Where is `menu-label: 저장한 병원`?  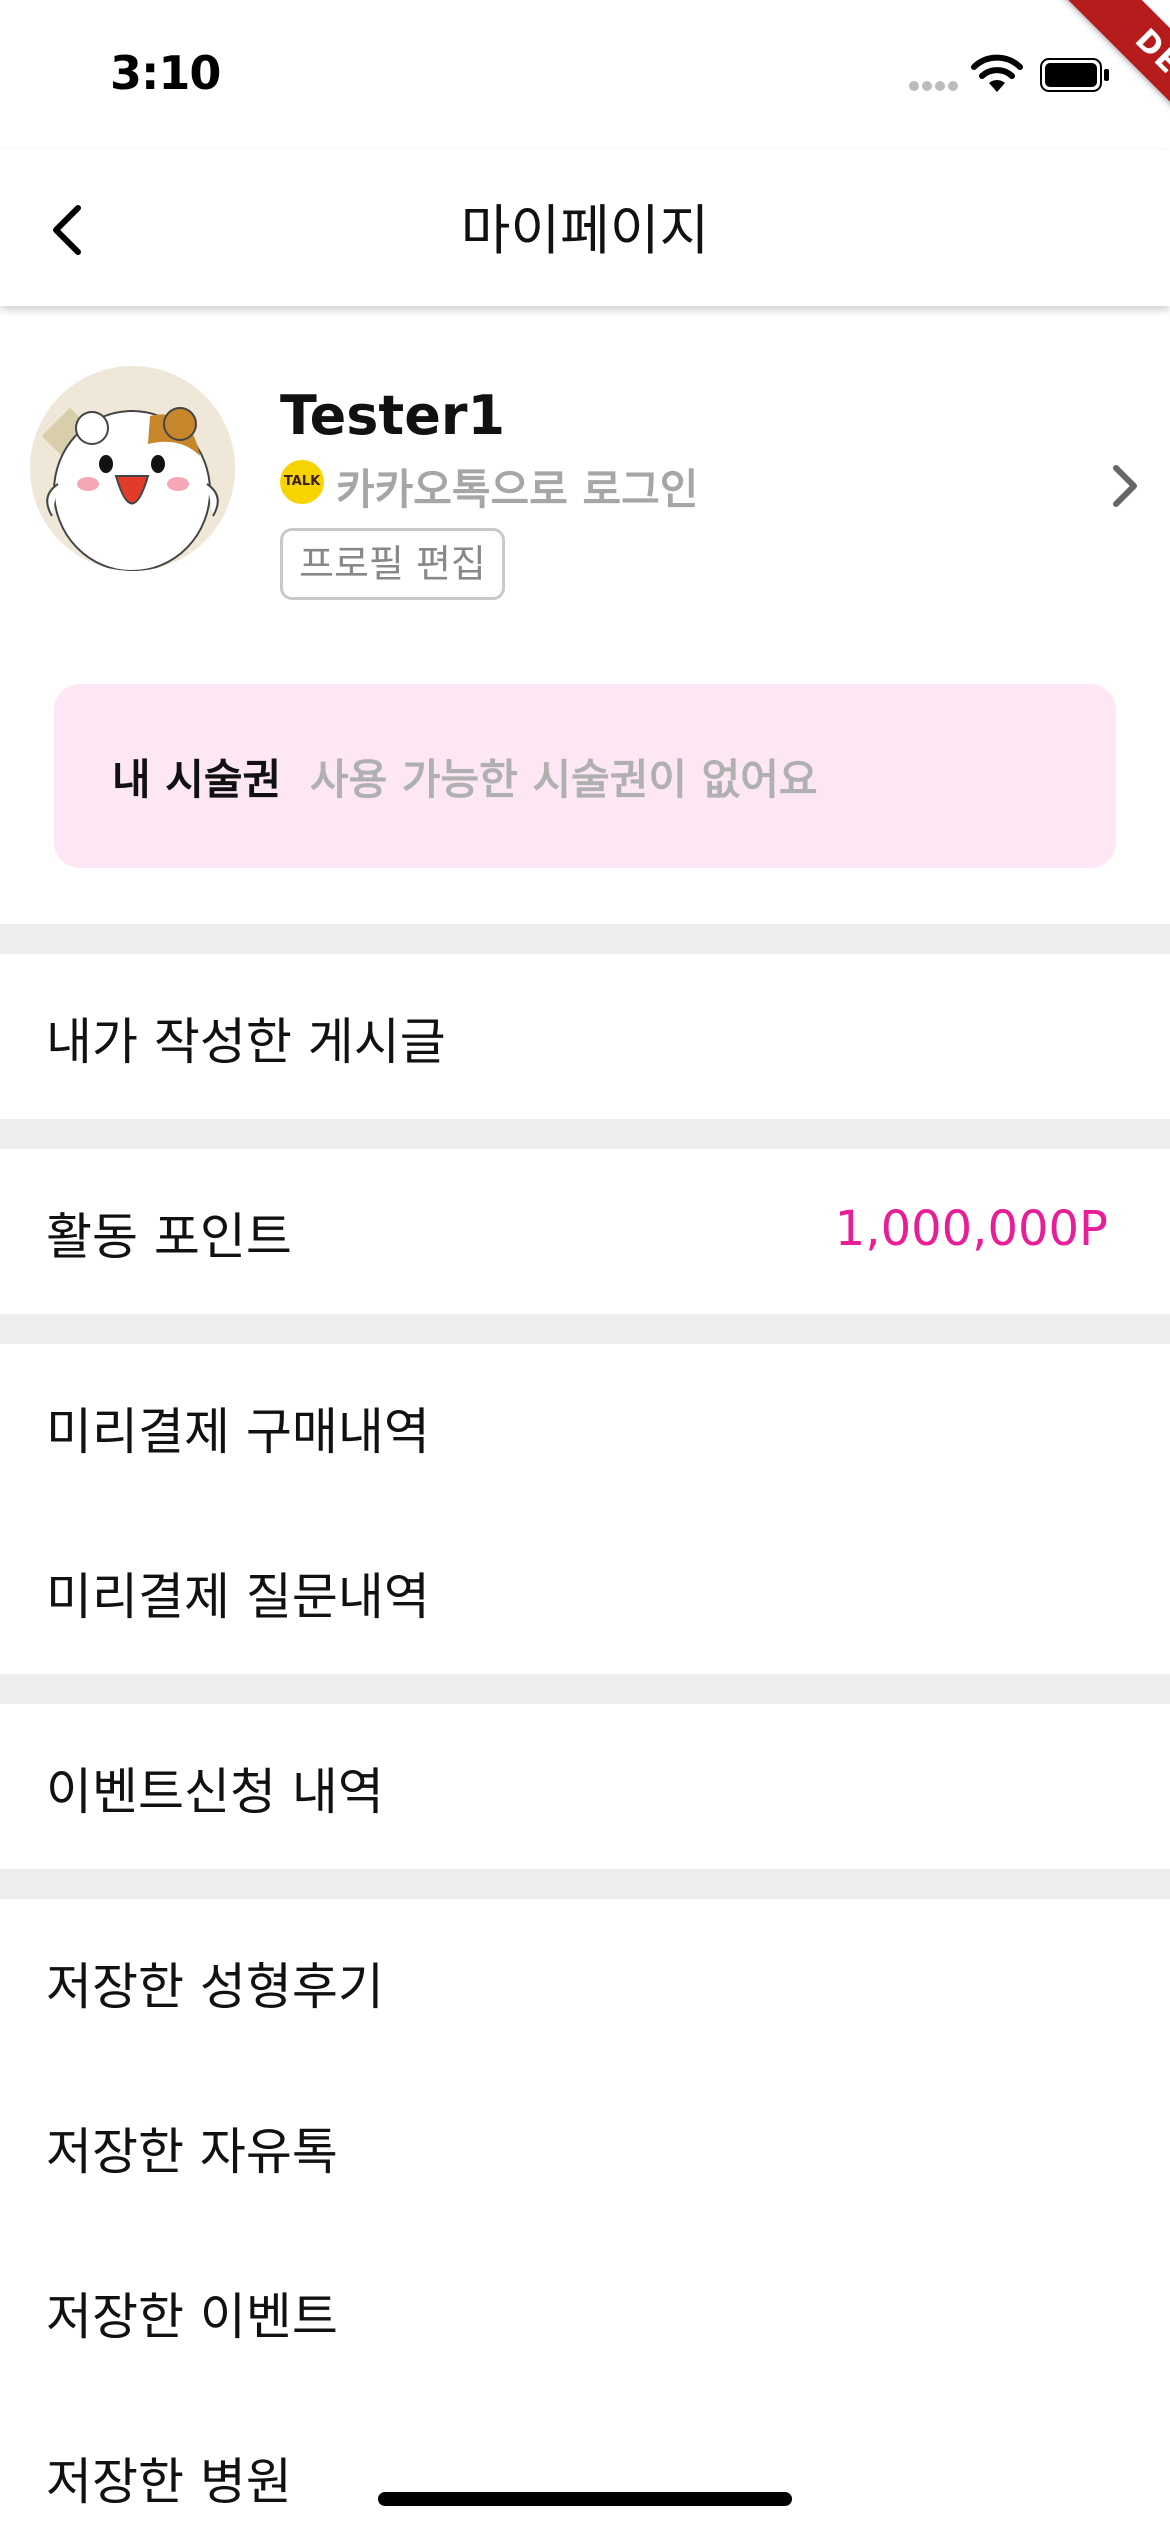
menu-label: 저장한 병원 is located at coordinates (169, 2482).